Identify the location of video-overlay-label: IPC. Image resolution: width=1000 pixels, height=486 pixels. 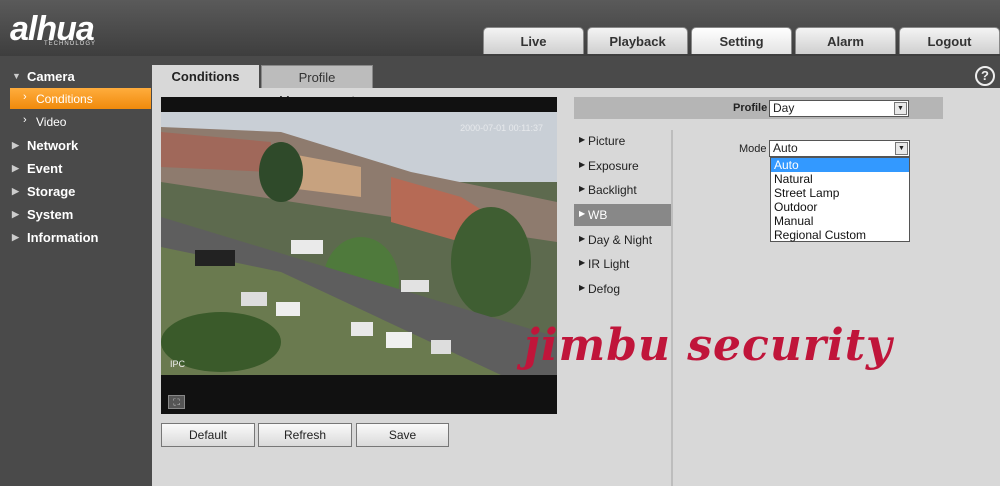
(178, 364).